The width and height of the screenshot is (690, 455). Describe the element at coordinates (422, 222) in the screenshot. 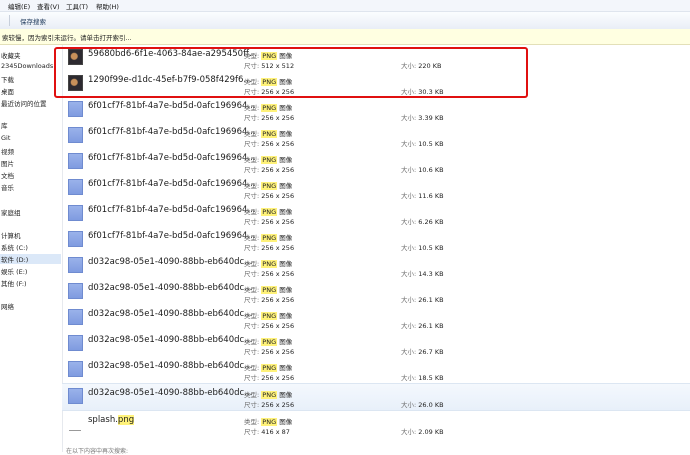

I see `file-size: 大小: 6.26 KB` at that location.